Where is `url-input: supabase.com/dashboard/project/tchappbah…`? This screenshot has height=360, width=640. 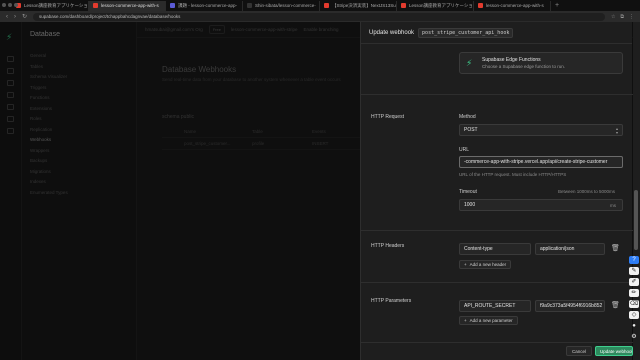
url-input: supabase.com/dashboard/project/tchappbah… is located at coordinates (319, 16).